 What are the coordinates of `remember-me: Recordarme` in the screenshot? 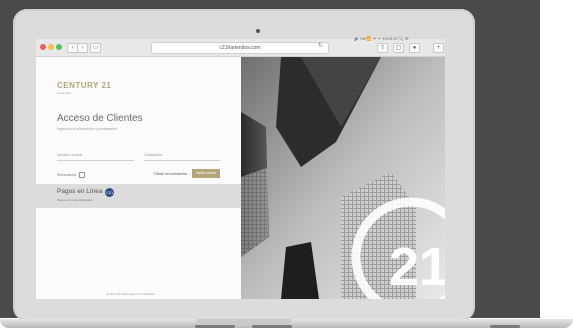 It's located at (71, 175).